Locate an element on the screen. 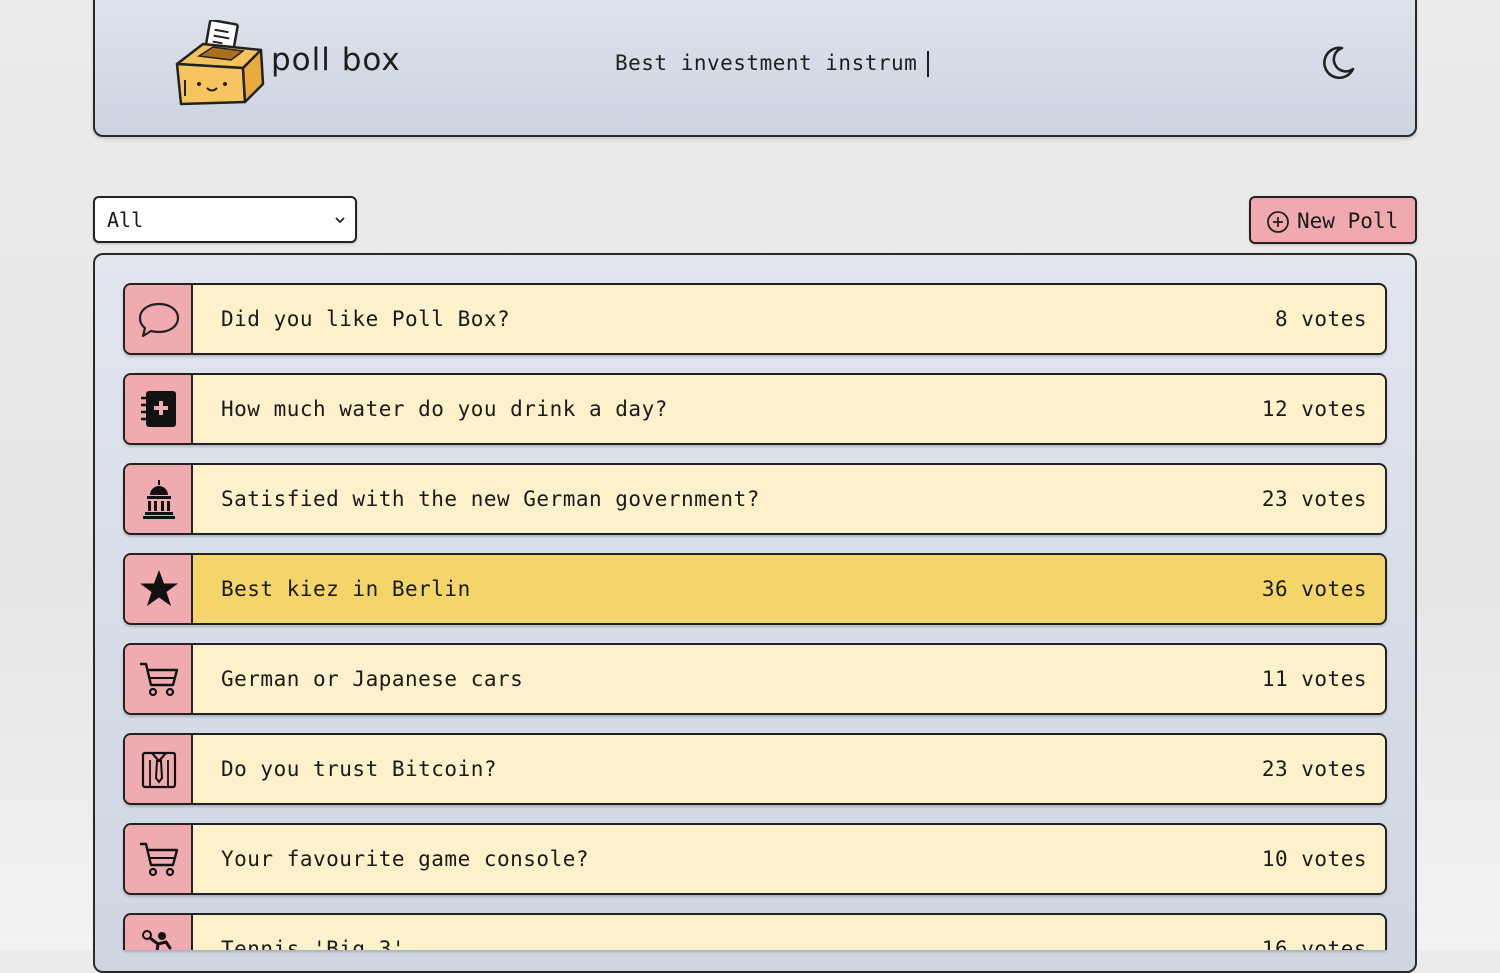  moon-icon is located at coordinates (1338, 63).